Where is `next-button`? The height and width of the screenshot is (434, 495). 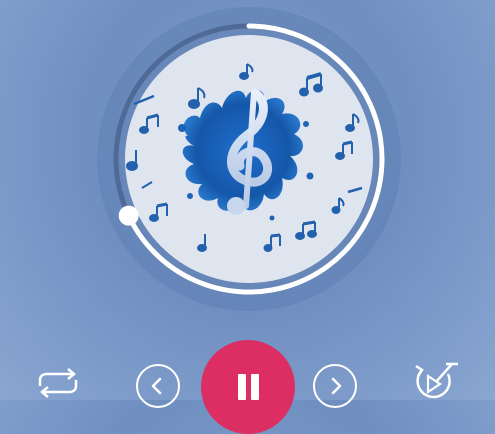
next-button is located at coordinates (335, 386).